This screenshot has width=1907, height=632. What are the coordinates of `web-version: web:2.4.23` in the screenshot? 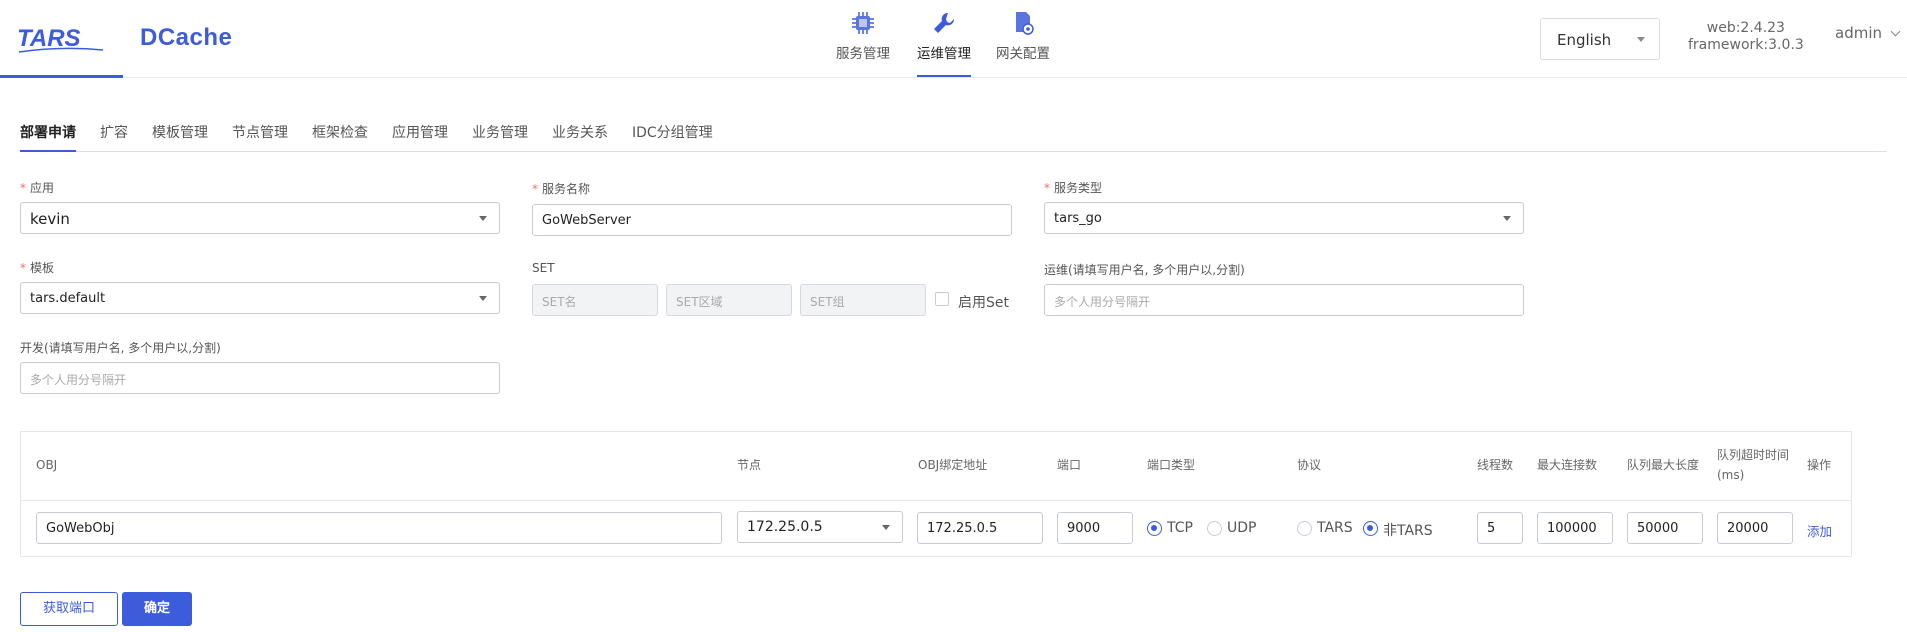 It's located at (1745, 28).